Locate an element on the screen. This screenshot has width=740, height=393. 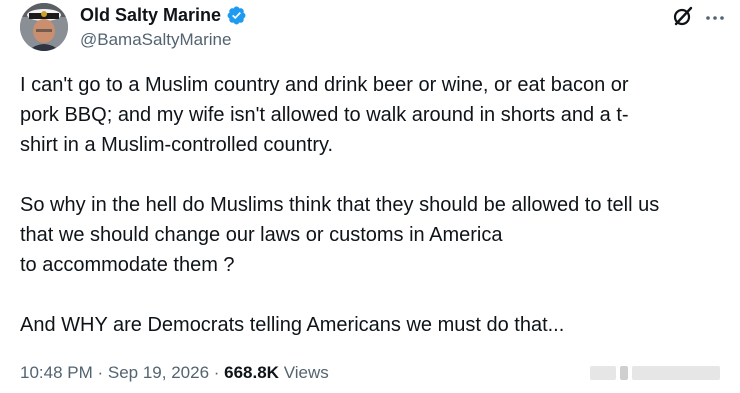
handle: @BamaSaltyMarine is located at coordinates (163, 40).